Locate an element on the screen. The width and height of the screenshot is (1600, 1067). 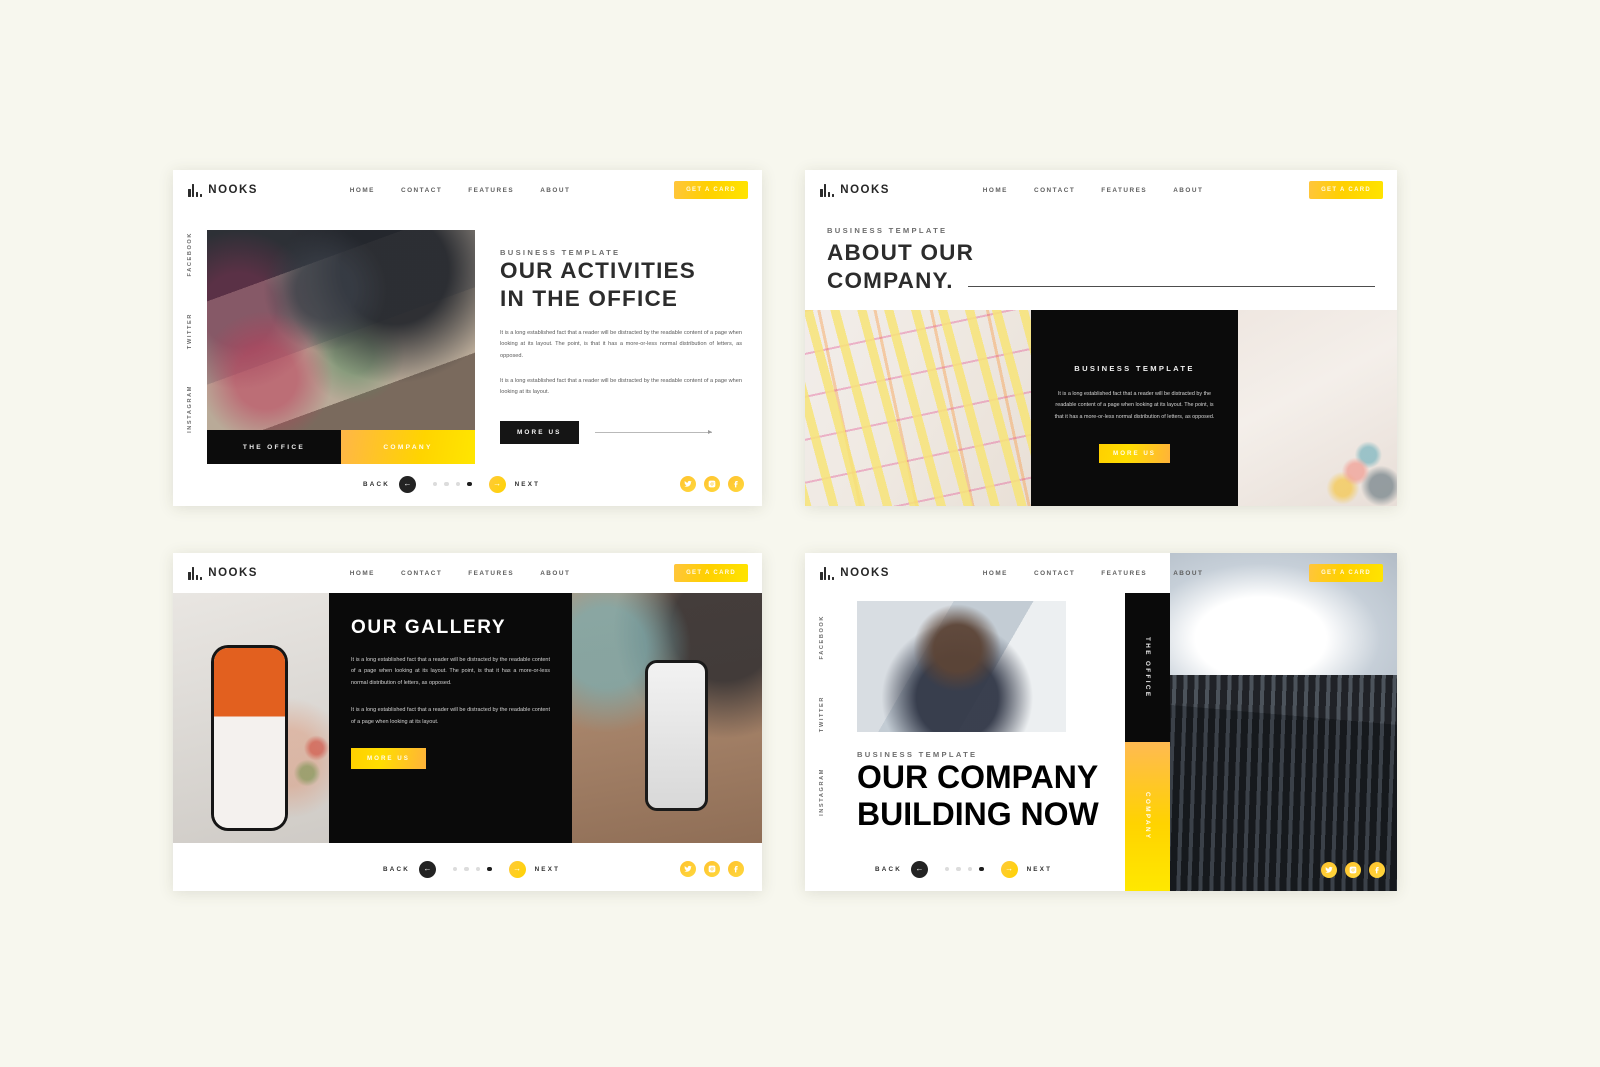
kicker: BUSINESS TEMPLATE is located at coordinates (560, 252).